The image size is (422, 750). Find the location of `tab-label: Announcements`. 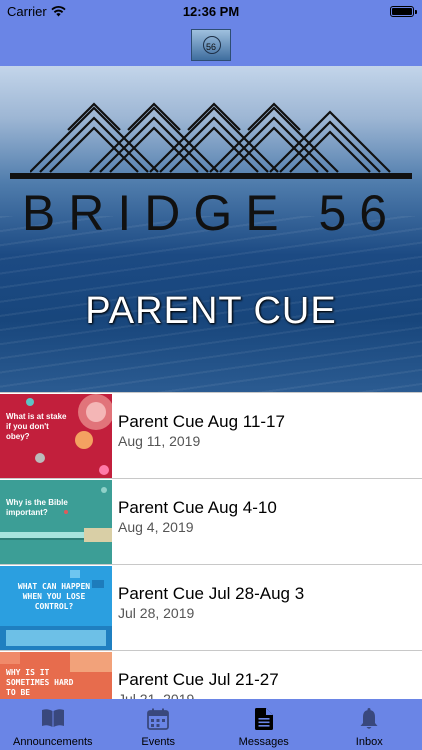

tab-label: Announcements is located at coordinates (53, 742).